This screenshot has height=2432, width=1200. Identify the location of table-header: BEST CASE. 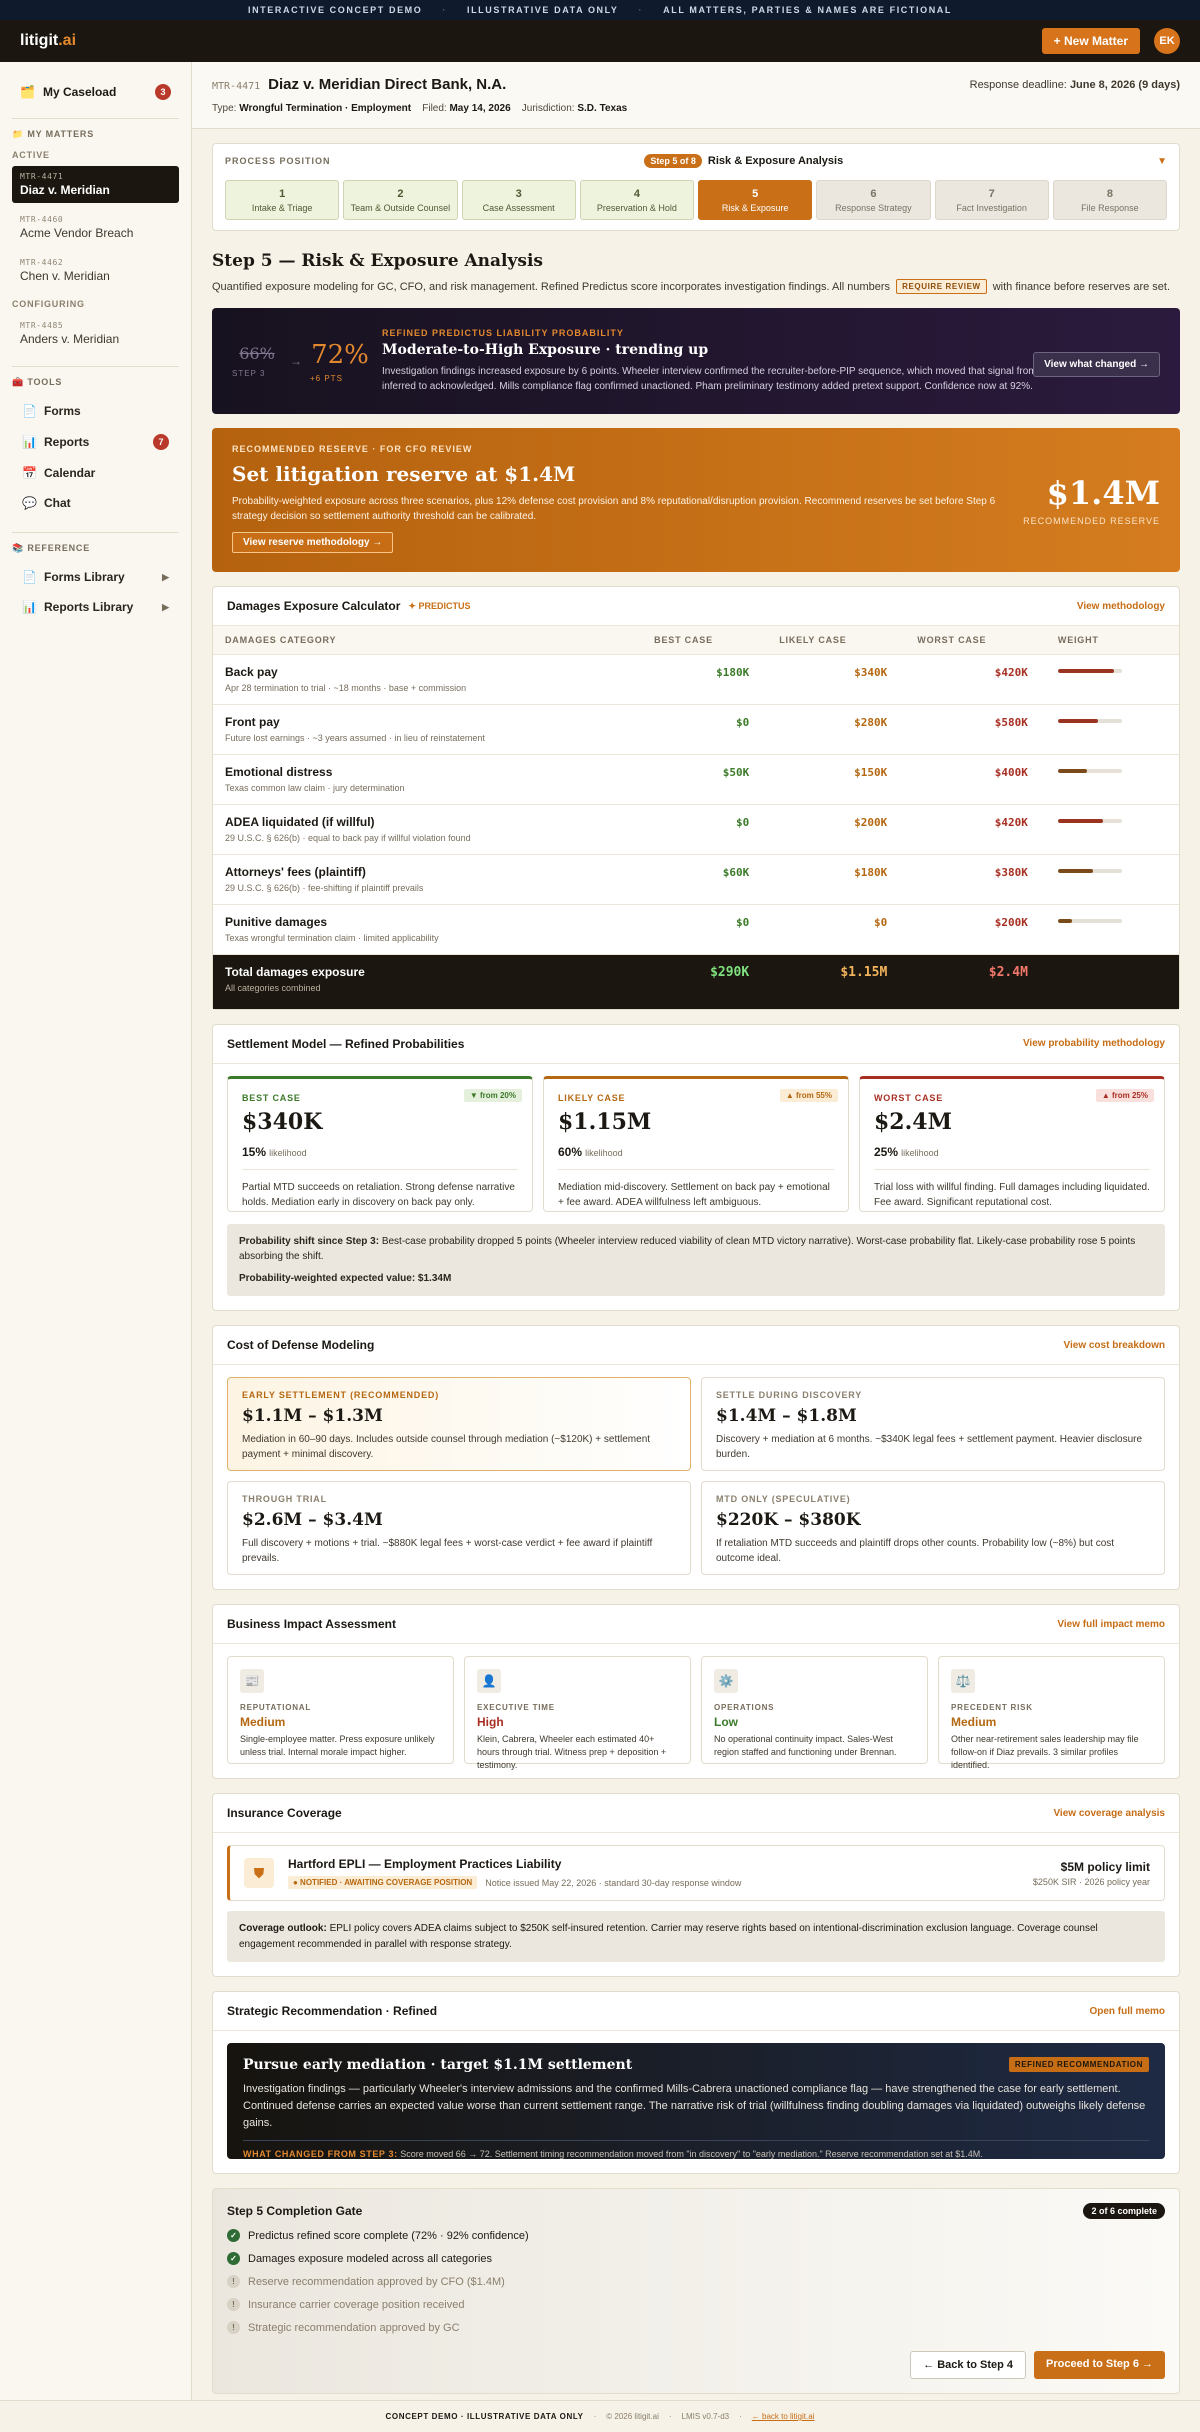
(705, 640).